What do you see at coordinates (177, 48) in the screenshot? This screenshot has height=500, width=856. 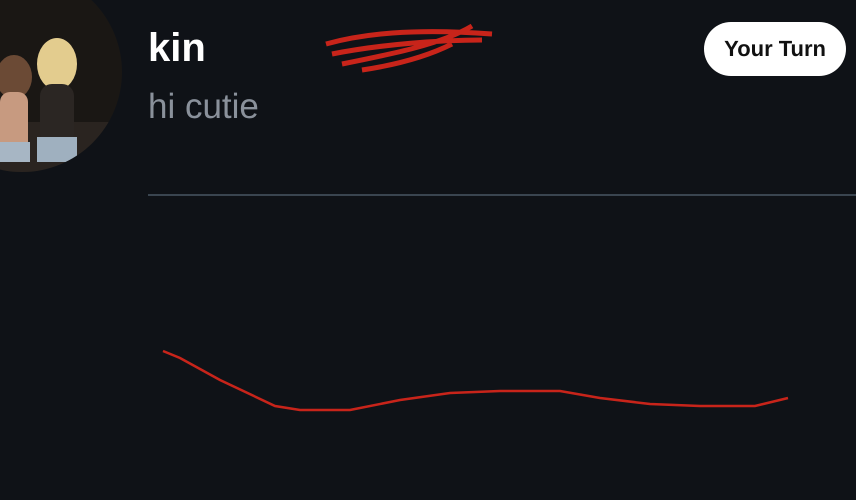 I see `contact-name: kin` at bounding box center [177, 48].